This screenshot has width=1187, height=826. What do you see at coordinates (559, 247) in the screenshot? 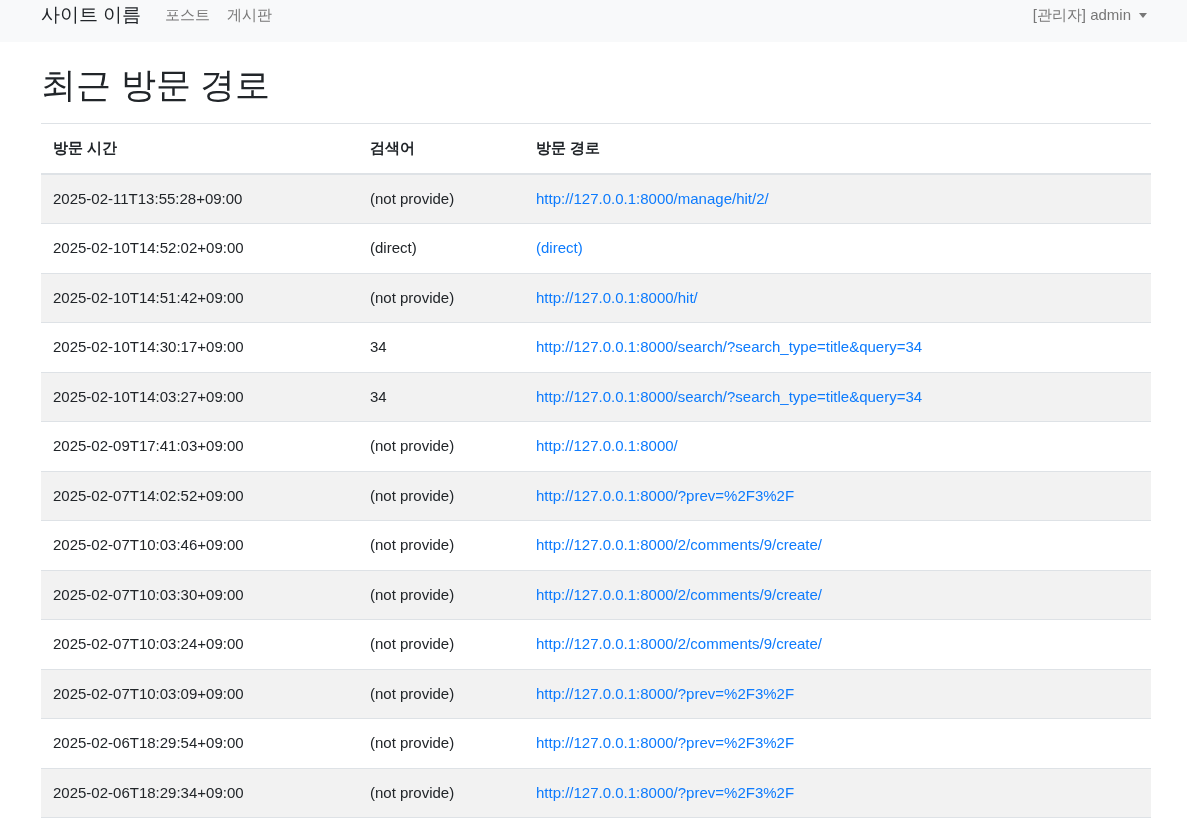
I see `path-link: (direct)` at bounding box center [559, 247].